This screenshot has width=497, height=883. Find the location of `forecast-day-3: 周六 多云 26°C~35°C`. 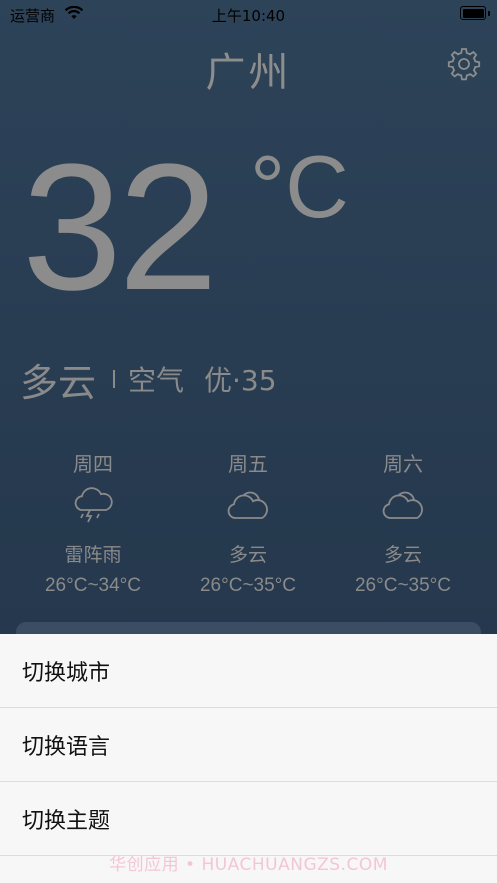

forecast-day-3: 周六 多云 26°C~35°C is located at coordinates (403, 522).